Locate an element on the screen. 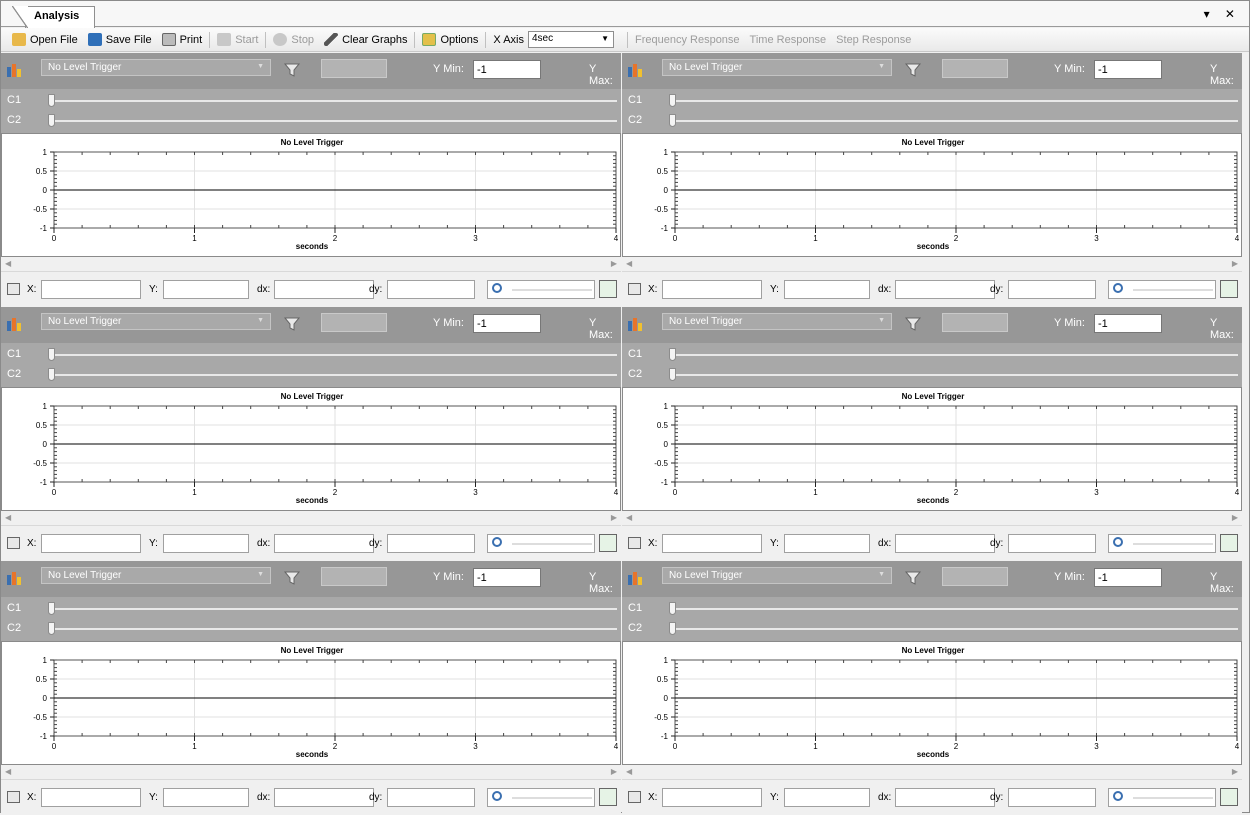 The image size is (1250, 815). stop-button: Stop is located at coordinates (293, 40).